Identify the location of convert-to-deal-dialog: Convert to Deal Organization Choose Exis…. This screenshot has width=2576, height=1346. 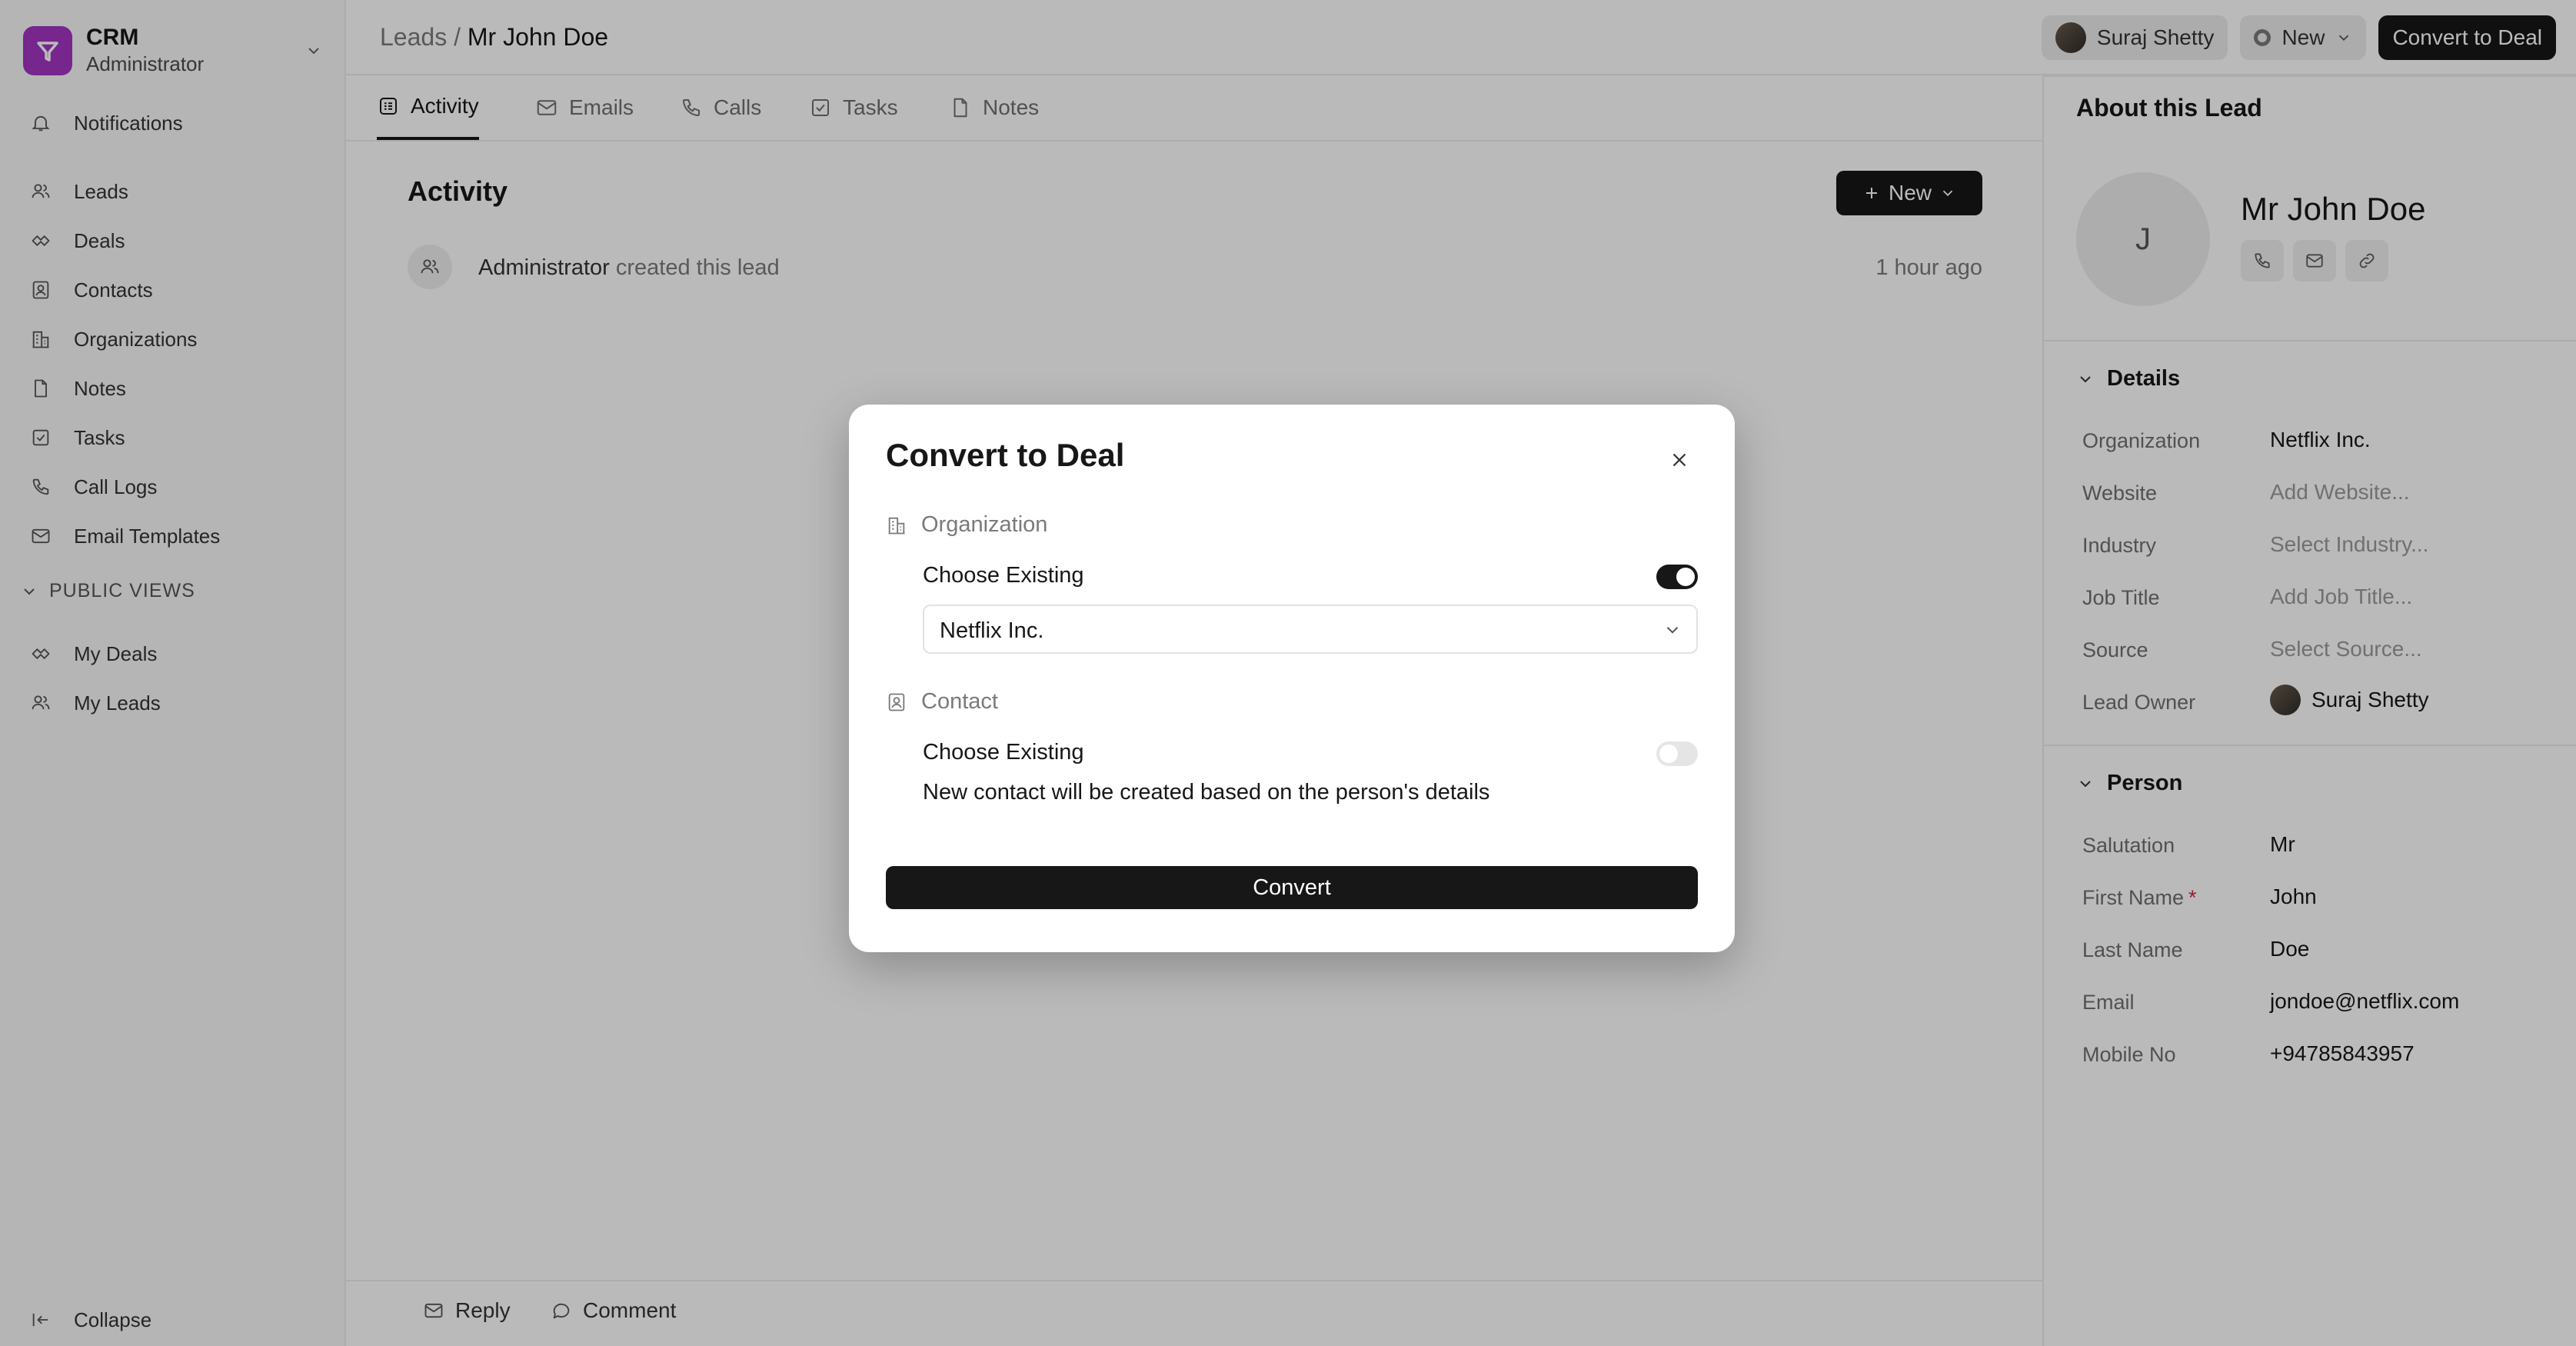
(1292, 678).